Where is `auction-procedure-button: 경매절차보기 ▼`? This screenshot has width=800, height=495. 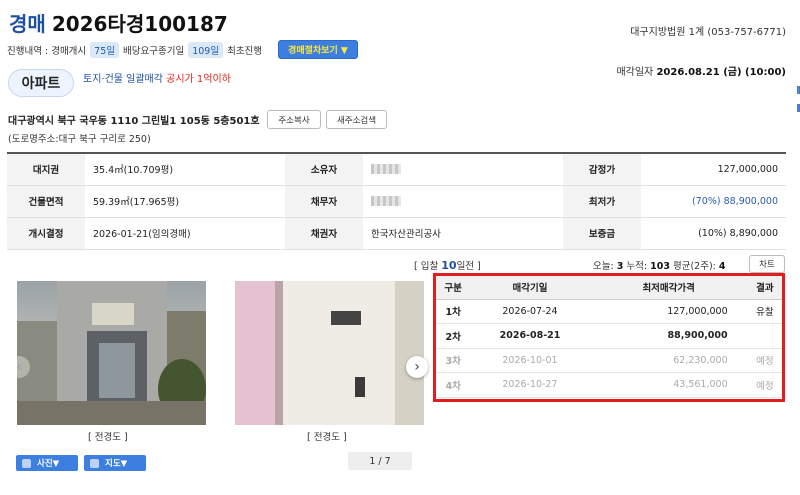 auction-procedure-button: 경매절차보기 ▼ is located at coordinates (318, 49).